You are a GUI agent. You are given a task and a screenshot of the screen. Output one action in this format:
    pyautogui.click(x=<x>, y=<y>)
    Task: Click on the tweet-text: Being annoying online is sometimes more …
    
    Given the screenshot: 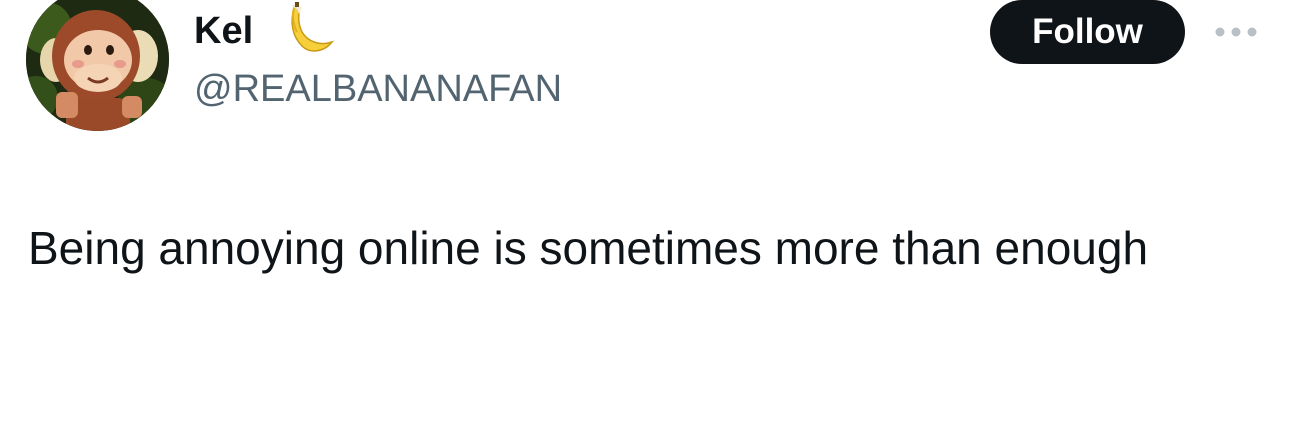 What is the action you would take?
    pyautogui.click(x=588, y=248)
    